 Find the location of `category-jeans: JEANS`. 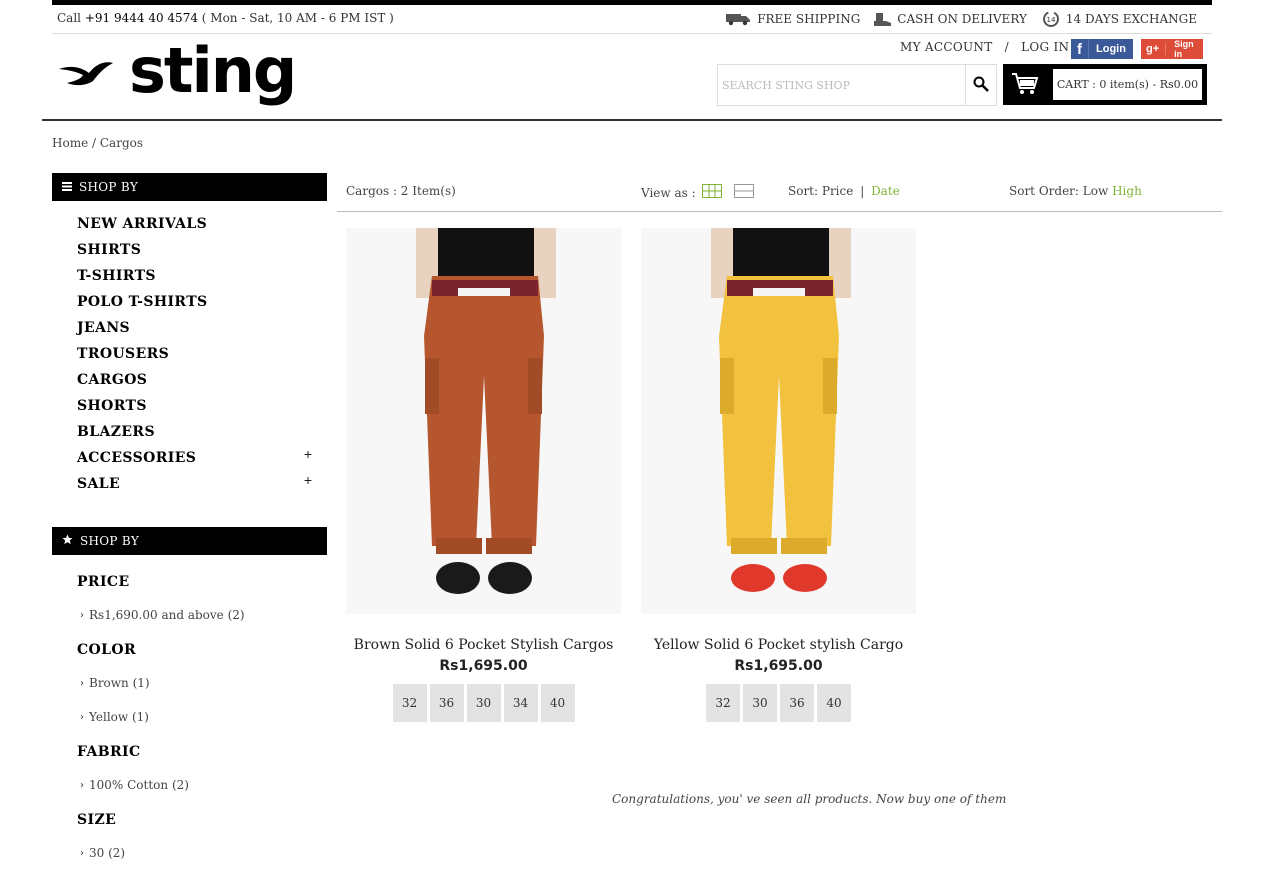

category-jeans: JEANS is located at coordinates (197, 331).